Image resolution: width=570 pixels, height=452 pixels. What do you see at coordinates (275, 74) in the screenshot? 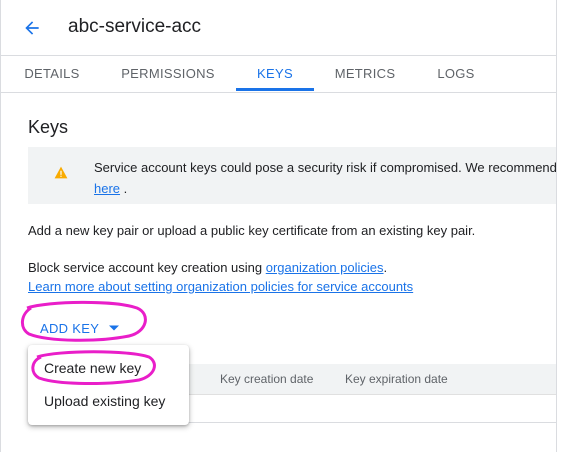
I see `tab-keys: KEYS` at bounding box center [275, 74].